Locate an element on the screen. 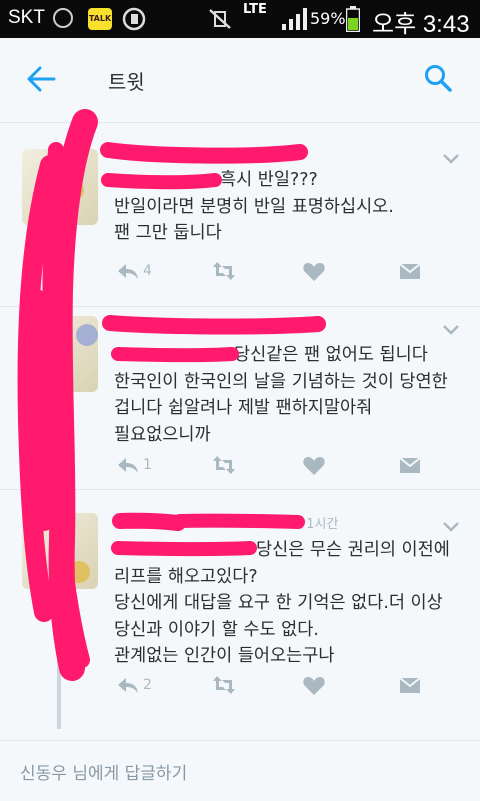  network-type: LTE is located at coordinates (255, 9).